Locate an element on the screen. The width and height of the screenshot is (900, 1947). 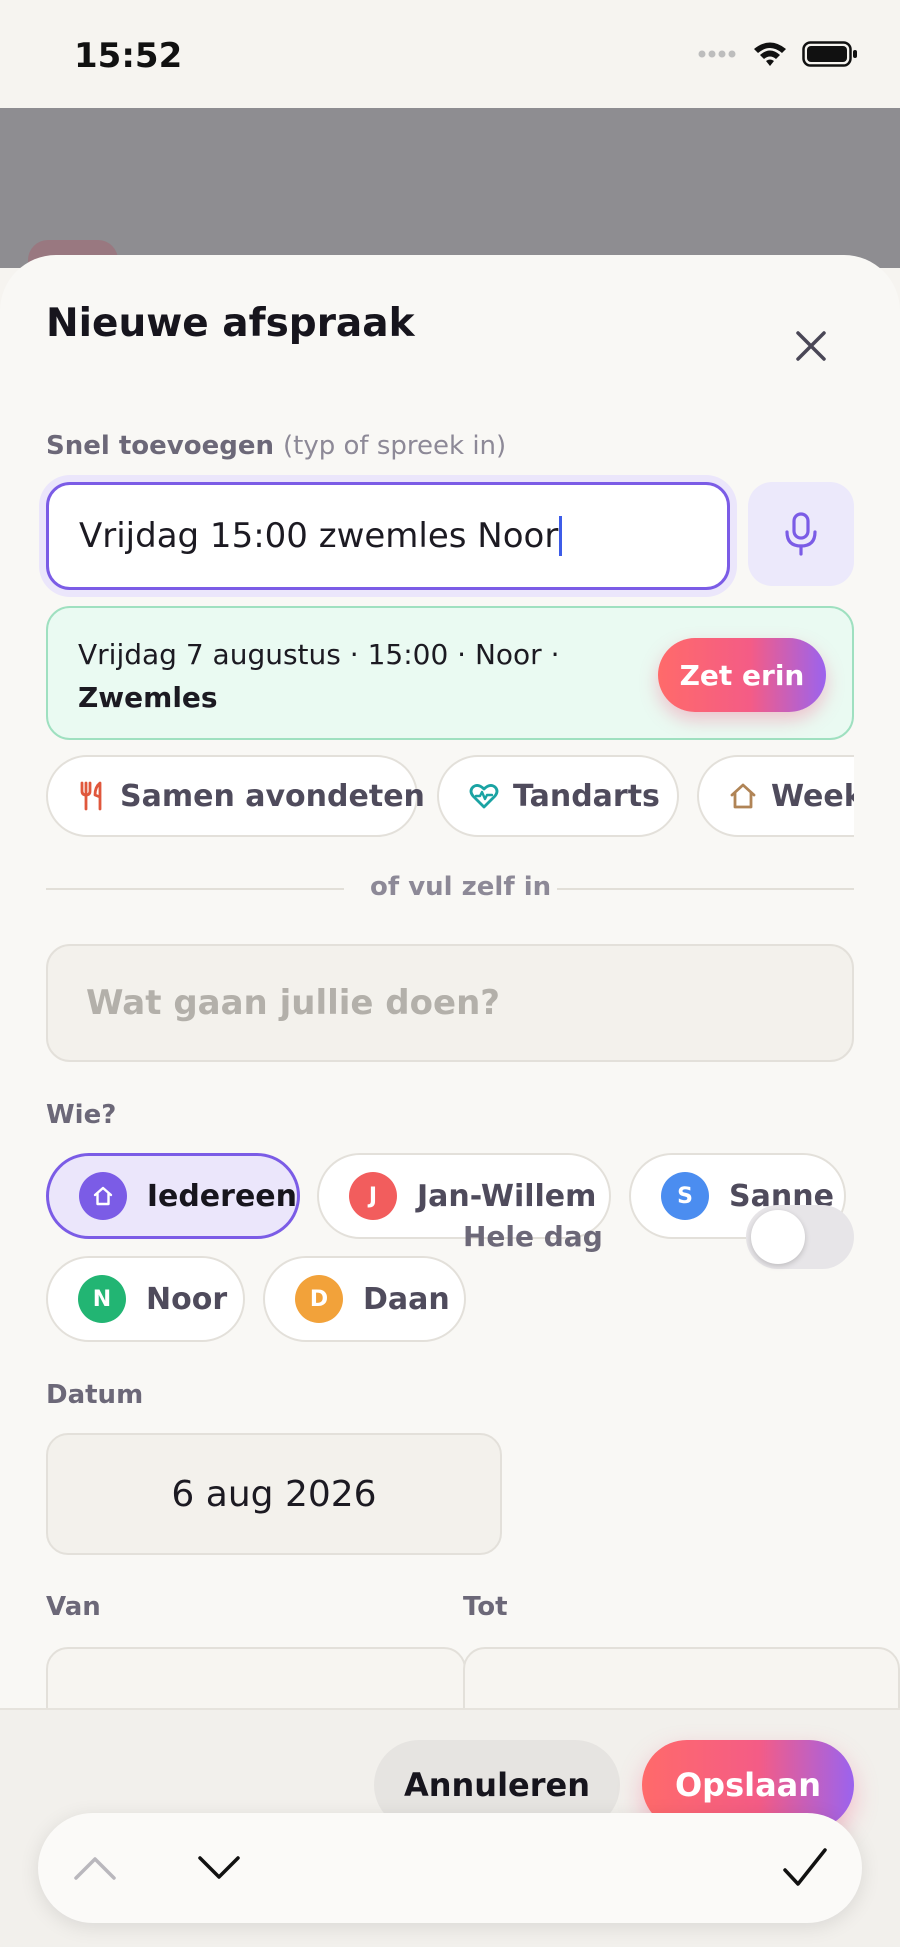
status-time: 15:52 is located at coordinates (128, 56).